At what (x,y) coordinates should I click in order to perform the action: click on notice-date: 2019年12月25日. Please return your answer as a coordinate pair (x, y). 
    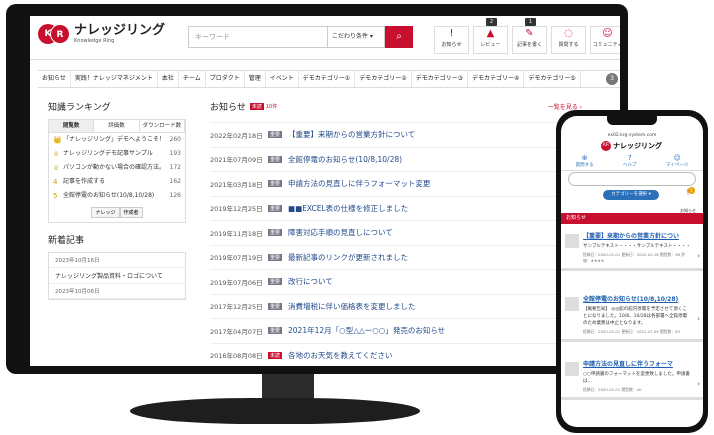
    Looking at the image, I should click on (236, 209).